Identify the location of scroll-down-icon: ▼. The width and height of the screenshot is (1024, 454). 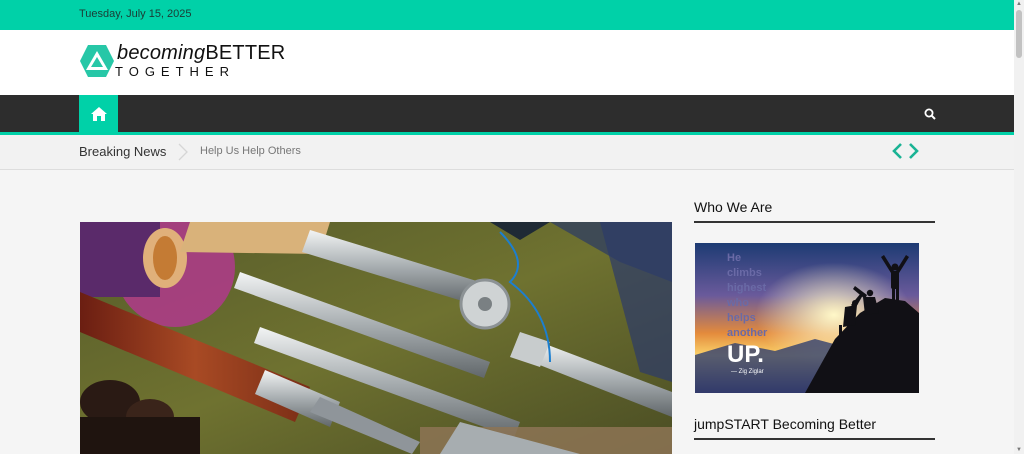
(1019, 450).